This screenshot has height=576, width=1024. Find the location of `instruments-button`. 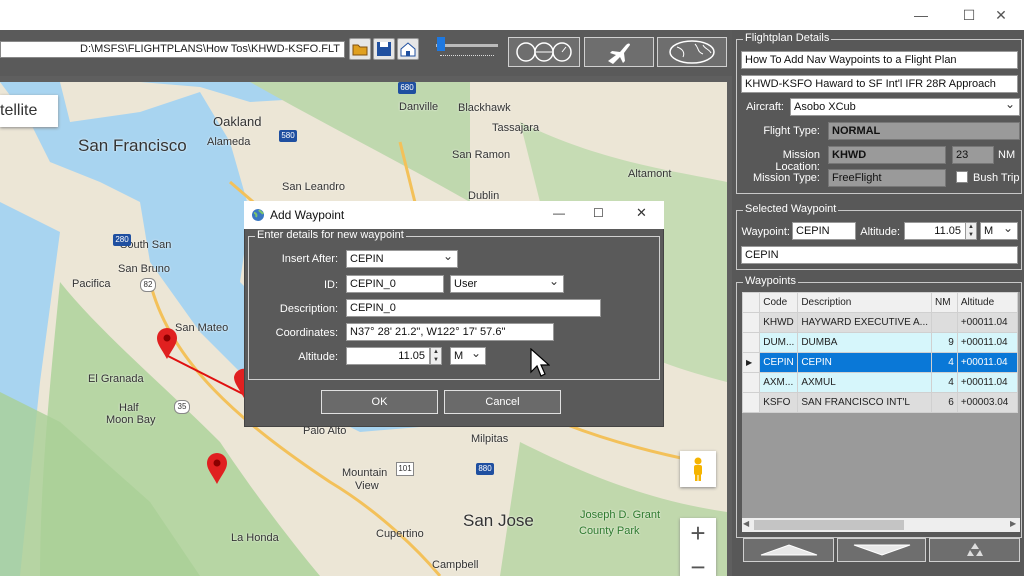

instruments-button is located at coordinates (544, 52).